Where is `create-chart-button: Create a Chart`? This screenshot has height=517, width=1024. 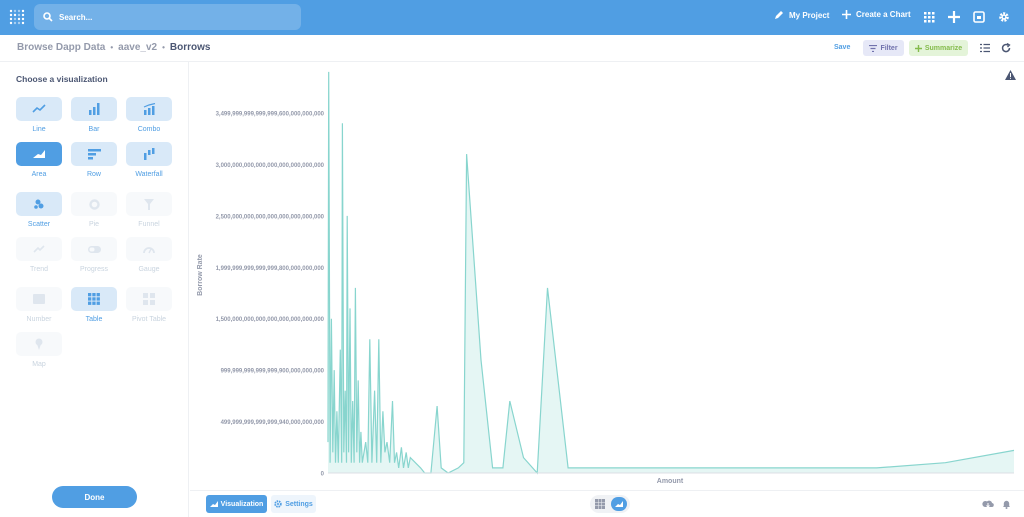 create-chart-button: Create a Chart is located at coordinates (876, 14).